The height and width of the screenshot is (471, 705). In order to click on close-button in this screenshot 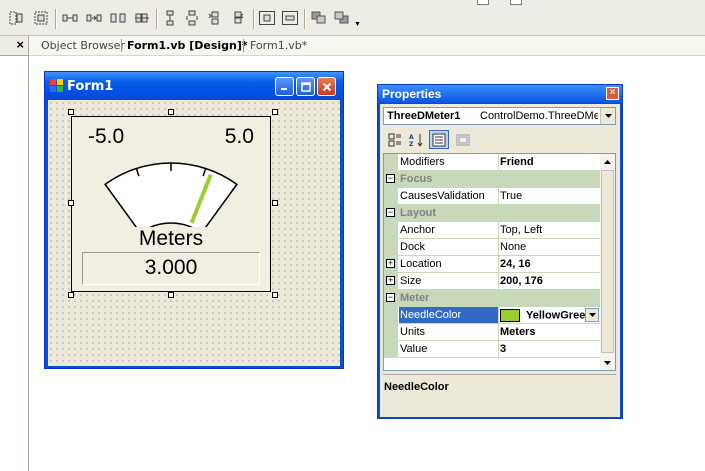, I will do `click(326, 86)`.